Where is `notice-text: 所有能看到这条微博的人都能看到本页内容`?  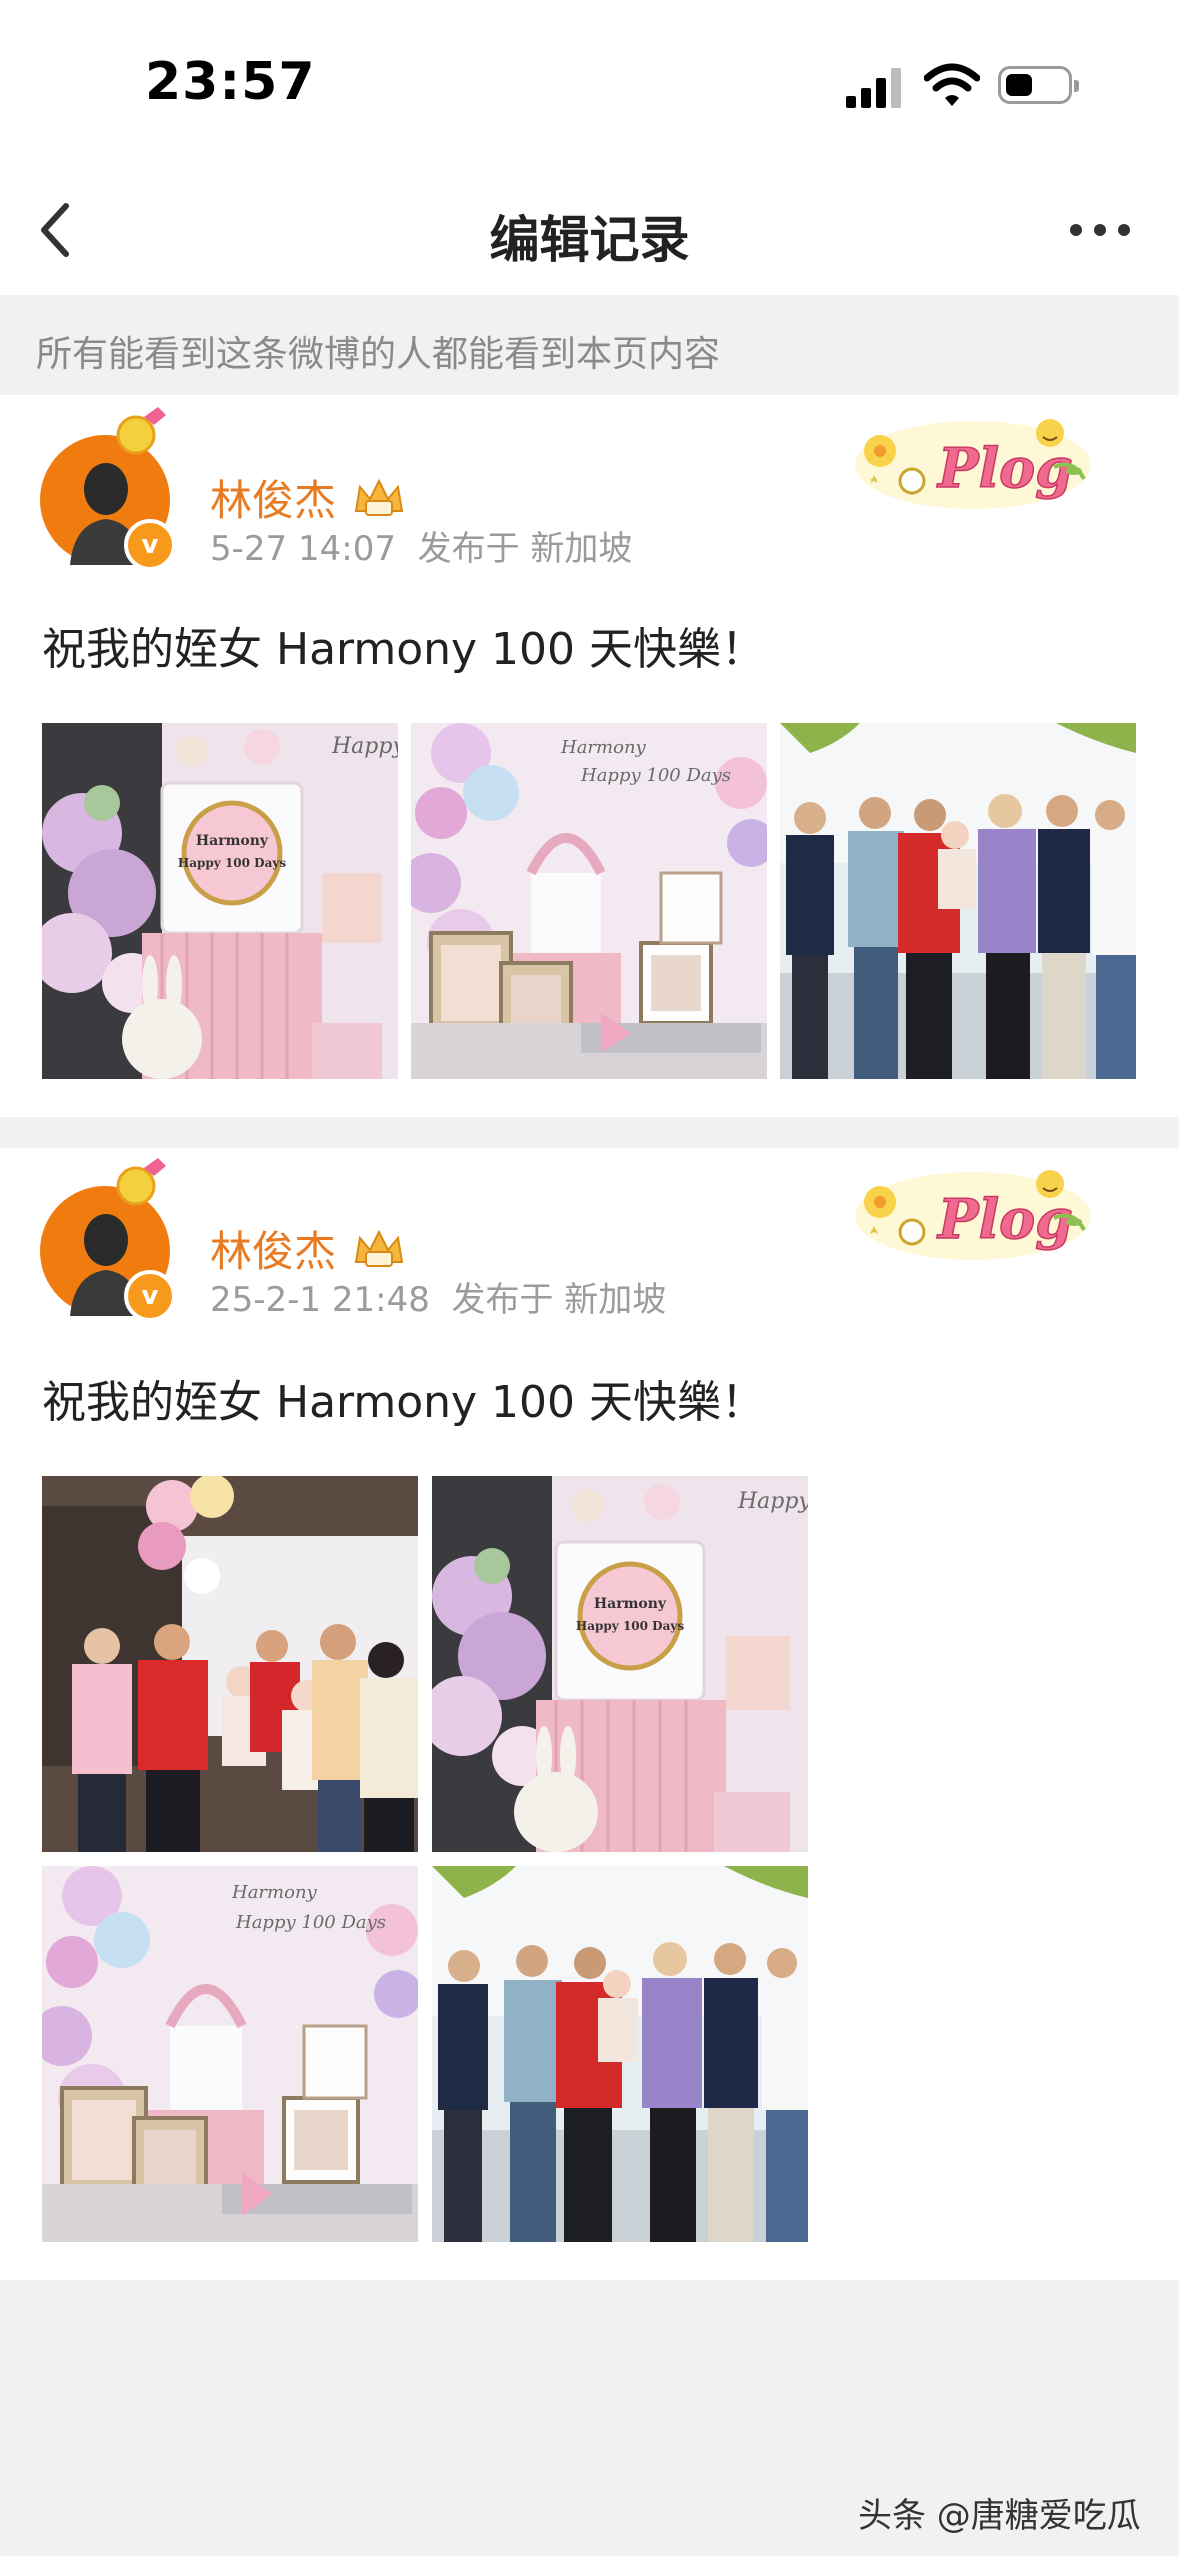
notice-text: 所有能看到这条微博的人都能看到本页内容 is located at coordinates (378, 354).